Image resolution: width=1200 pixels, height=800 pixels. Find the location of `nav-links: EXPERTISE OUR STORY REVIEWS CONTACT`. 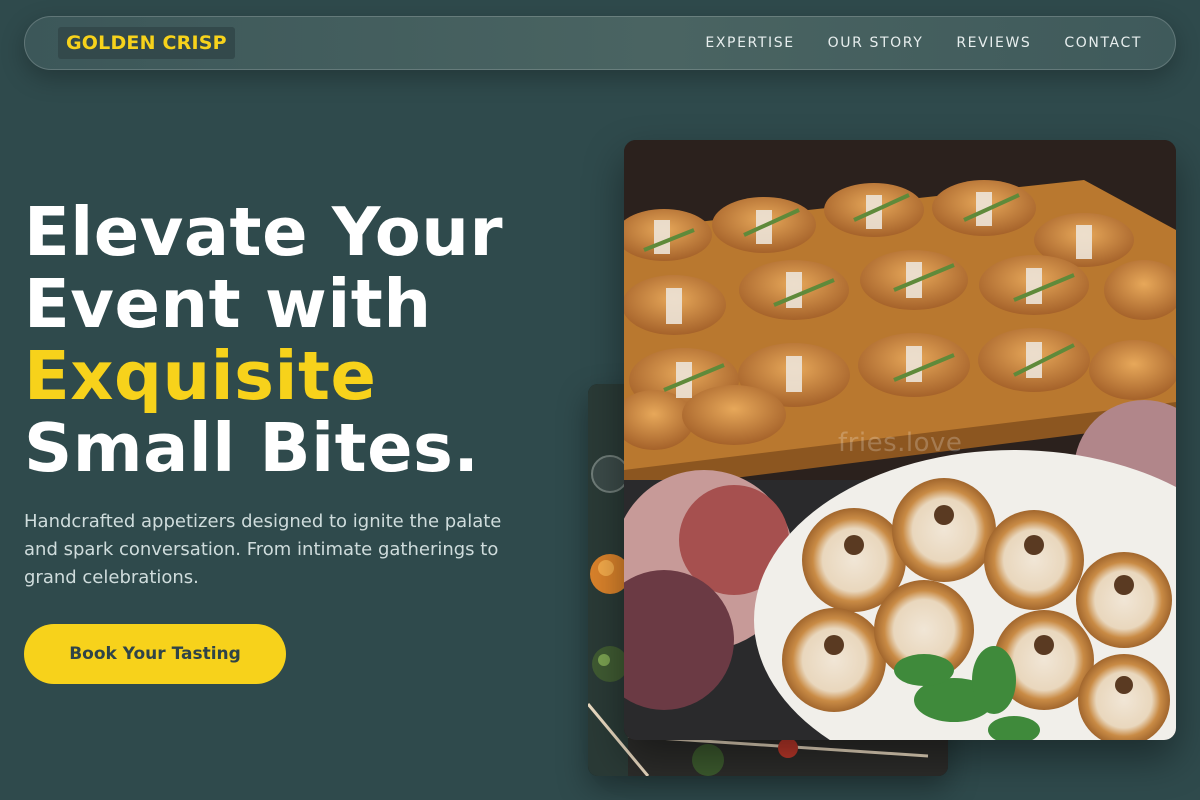

nav-links: EXPERTISE OUR STORY REVIEWS CONTACT is located at coordinates (923, 43).